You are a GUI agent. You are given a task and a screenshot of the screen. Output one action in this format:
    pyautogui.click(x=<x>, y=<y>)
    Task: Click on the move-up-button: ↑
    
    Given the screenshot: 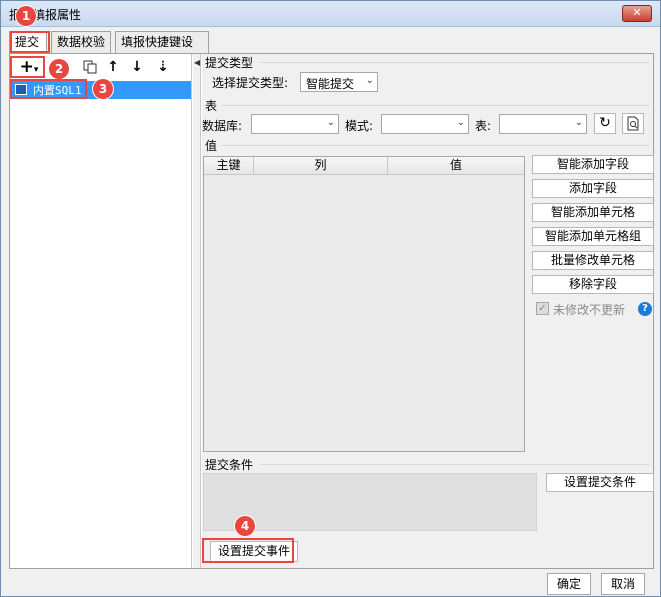 What is the action you would take?
    pyautogui.click(x=113, y=67)
    